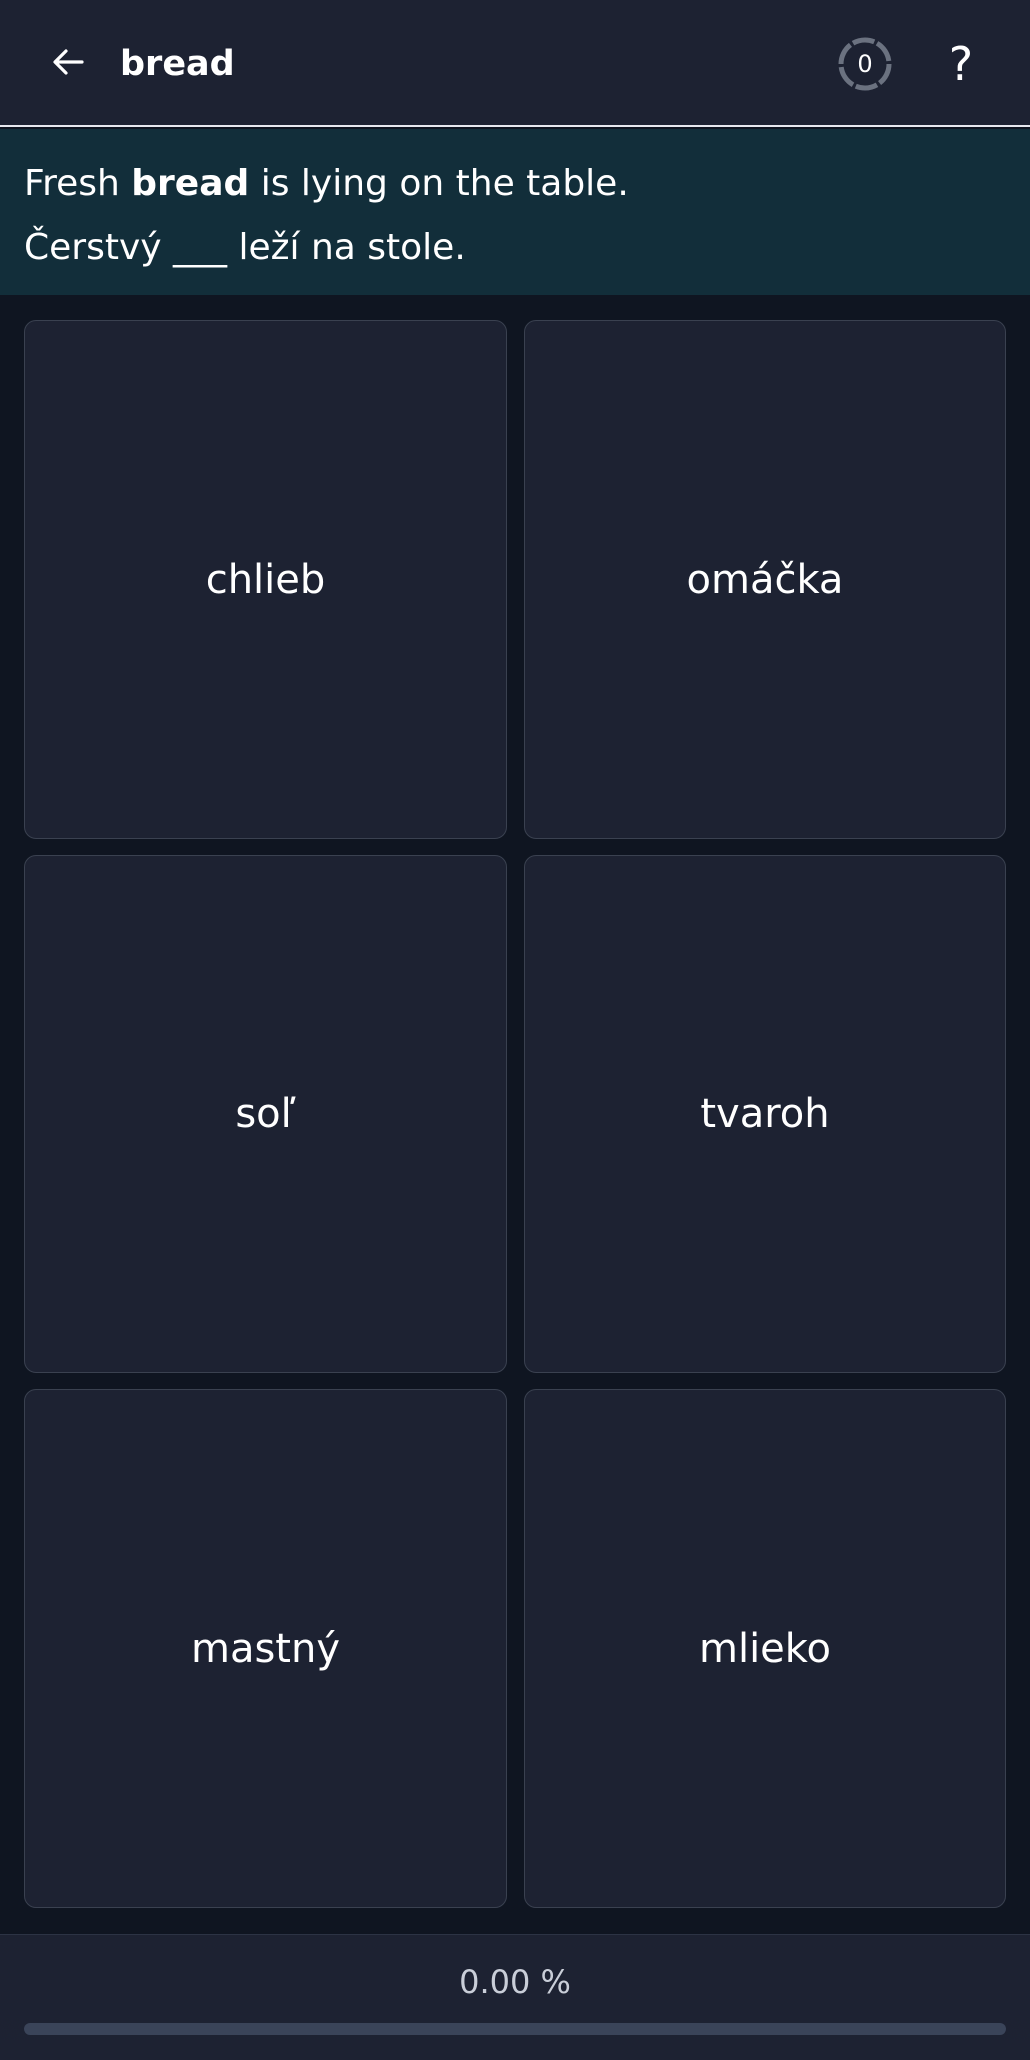 The height and width of the screenshot is (2060, 1030). I want to click on progress-footer: 0.00 %, so click(515, 1997).